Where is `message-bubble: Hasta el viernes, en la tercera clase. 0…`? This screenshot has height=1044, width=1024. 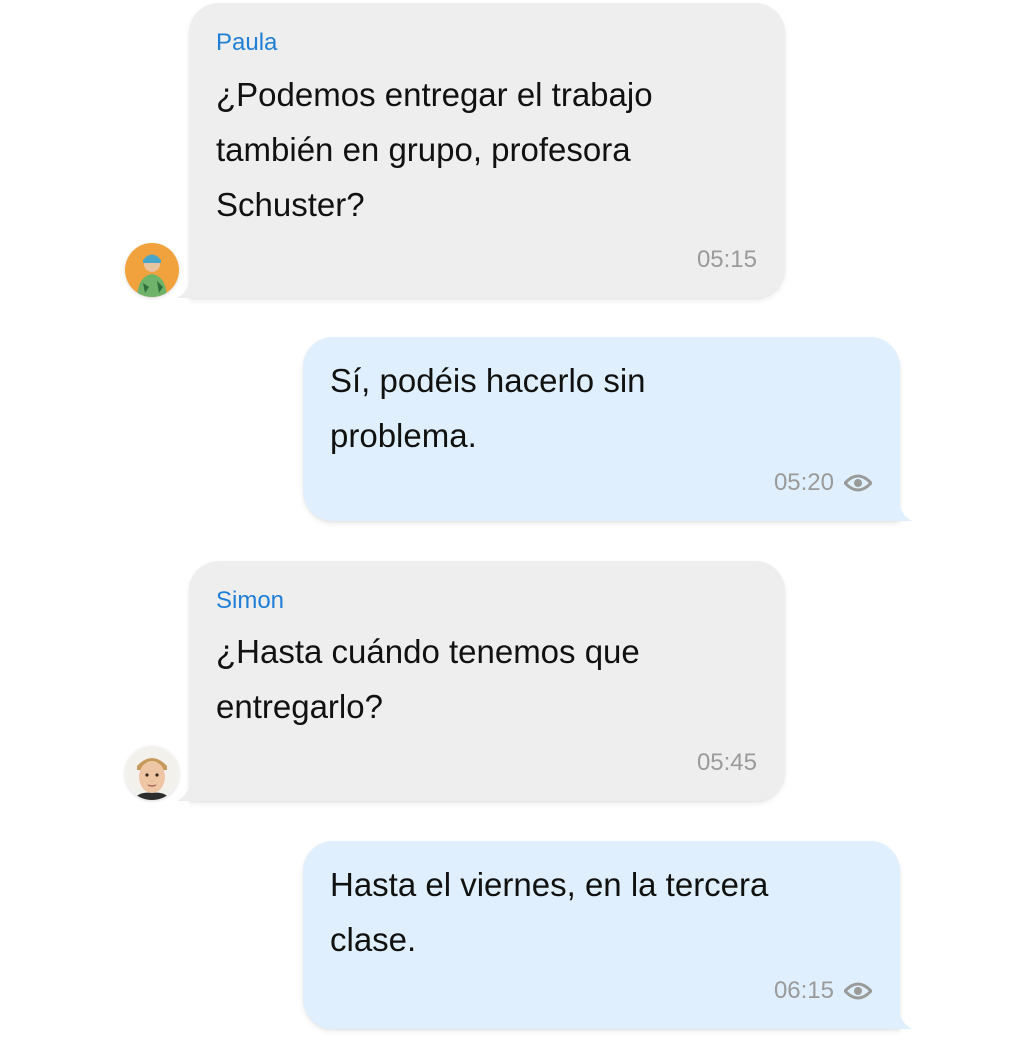
message-bubble: Hasta el viernes, en la tercera clase. 0… is located at coordinates (607, 935).